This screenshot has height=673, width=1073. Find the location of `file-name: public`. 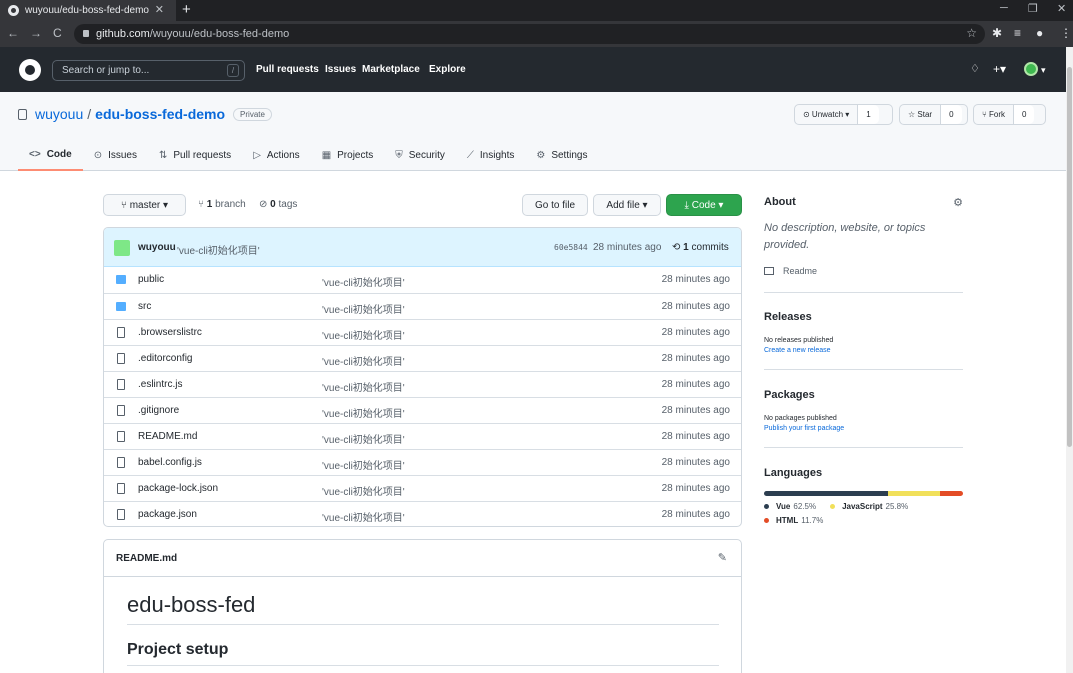

file-name: public is located at coordinates (151, 279).